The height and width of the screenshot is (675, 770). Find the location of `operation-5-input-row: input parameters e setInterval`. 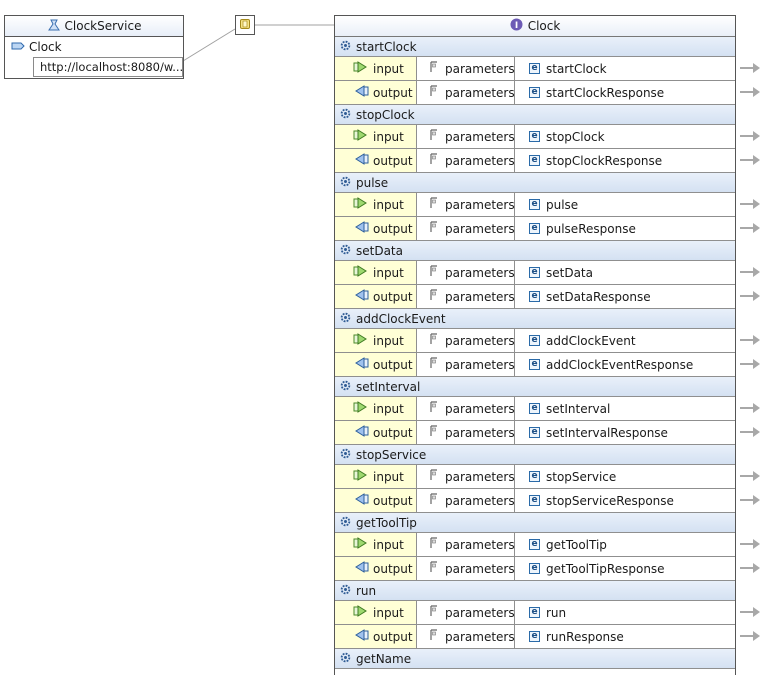

operation-5-input-row: input parameters e setInterval is located at coordinates (535, 409).